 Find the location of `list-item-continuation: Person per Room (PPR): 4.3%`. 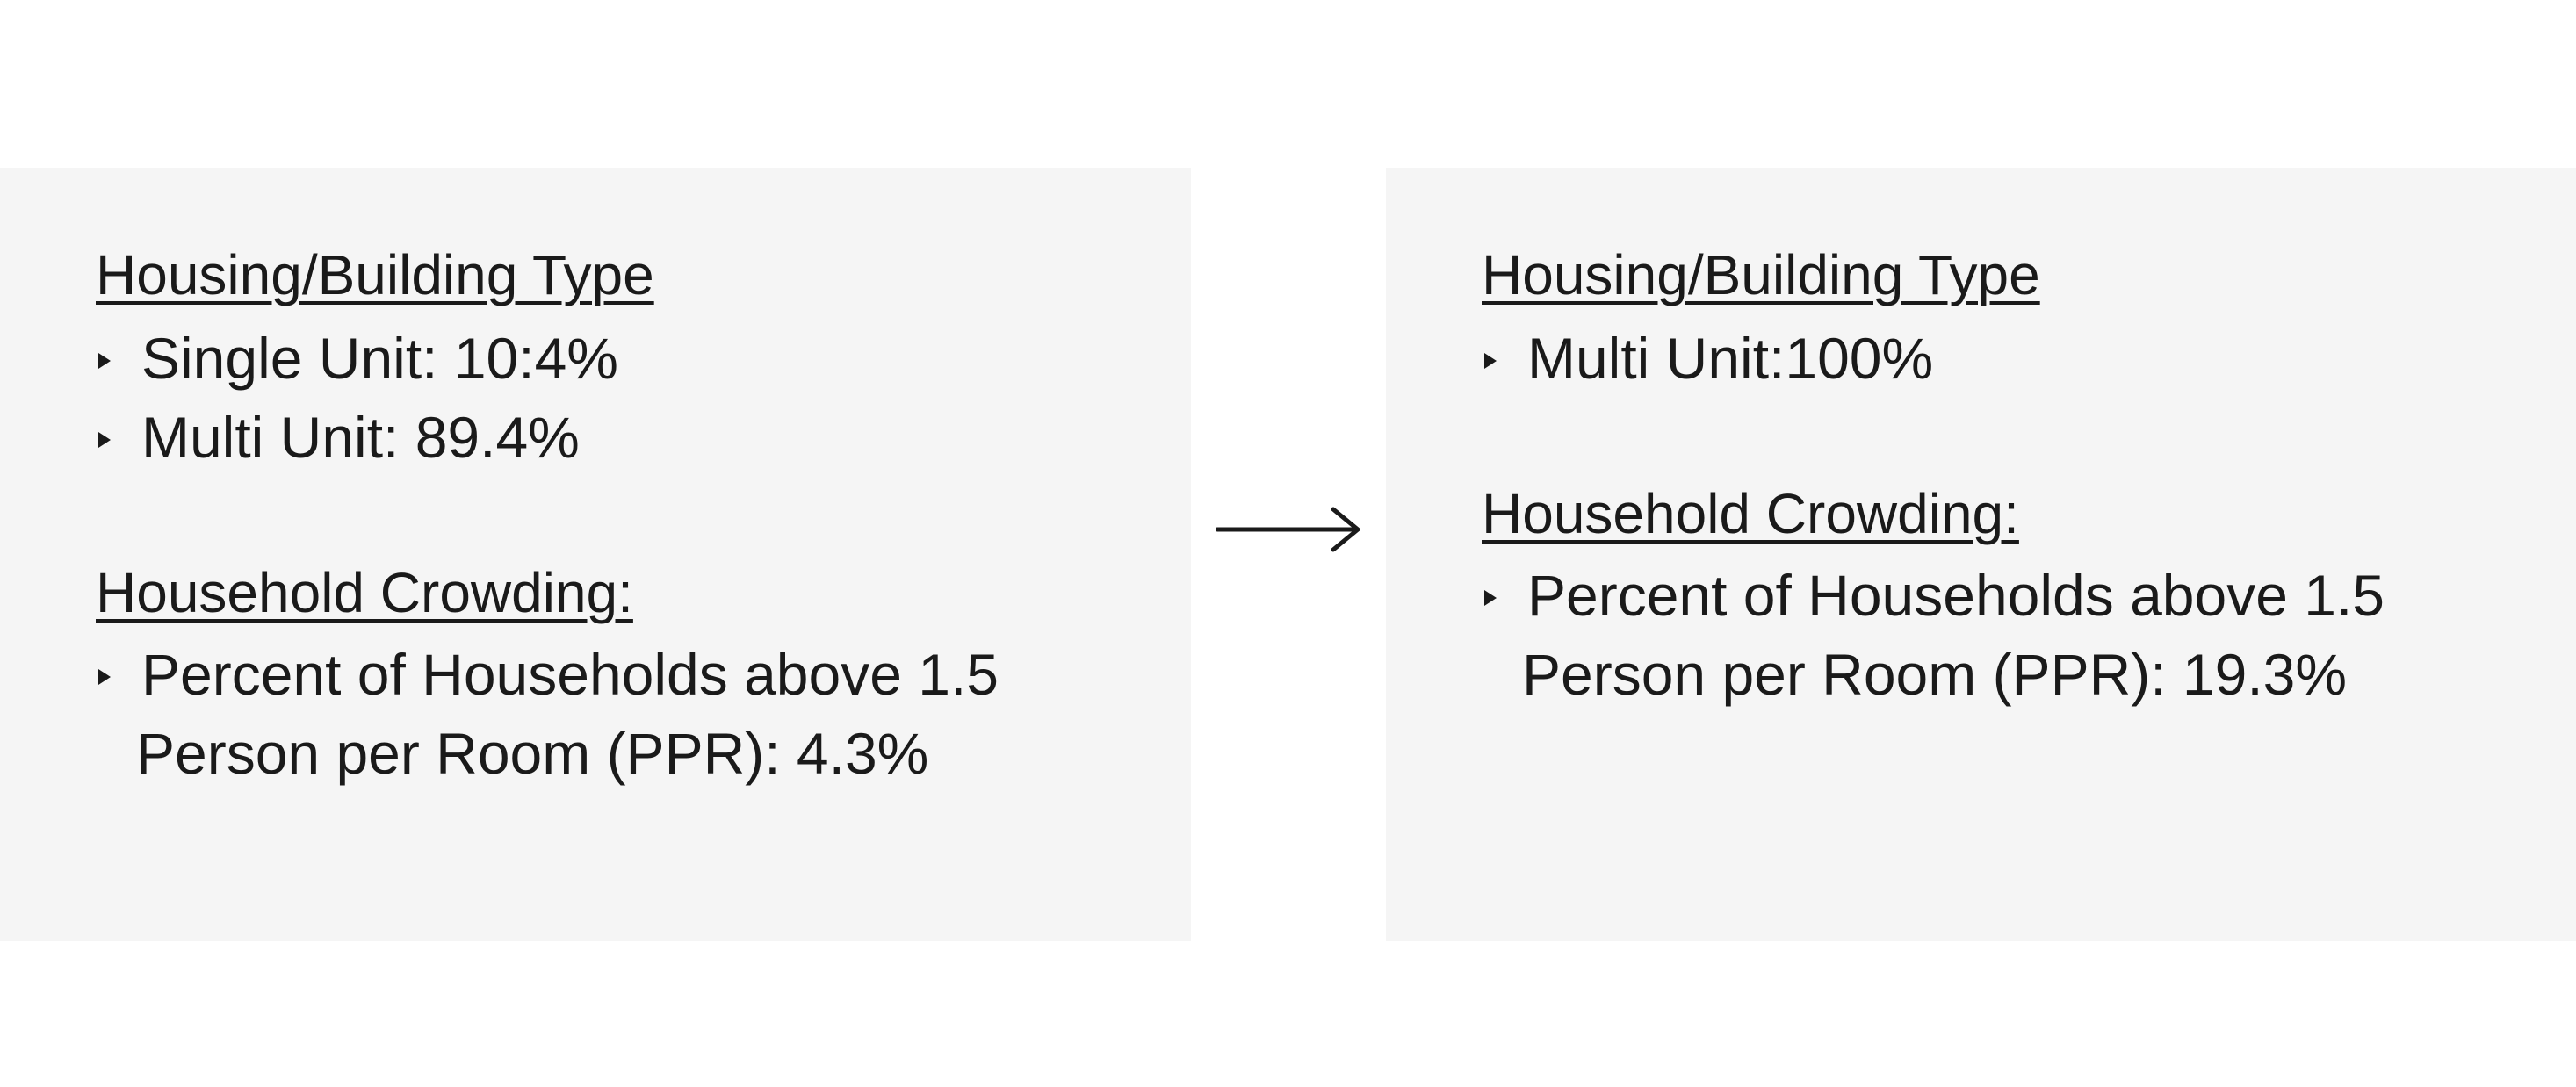

list-item-continuation: Person per Room (PPR): 4.3% is located at coordinates (532, 753).